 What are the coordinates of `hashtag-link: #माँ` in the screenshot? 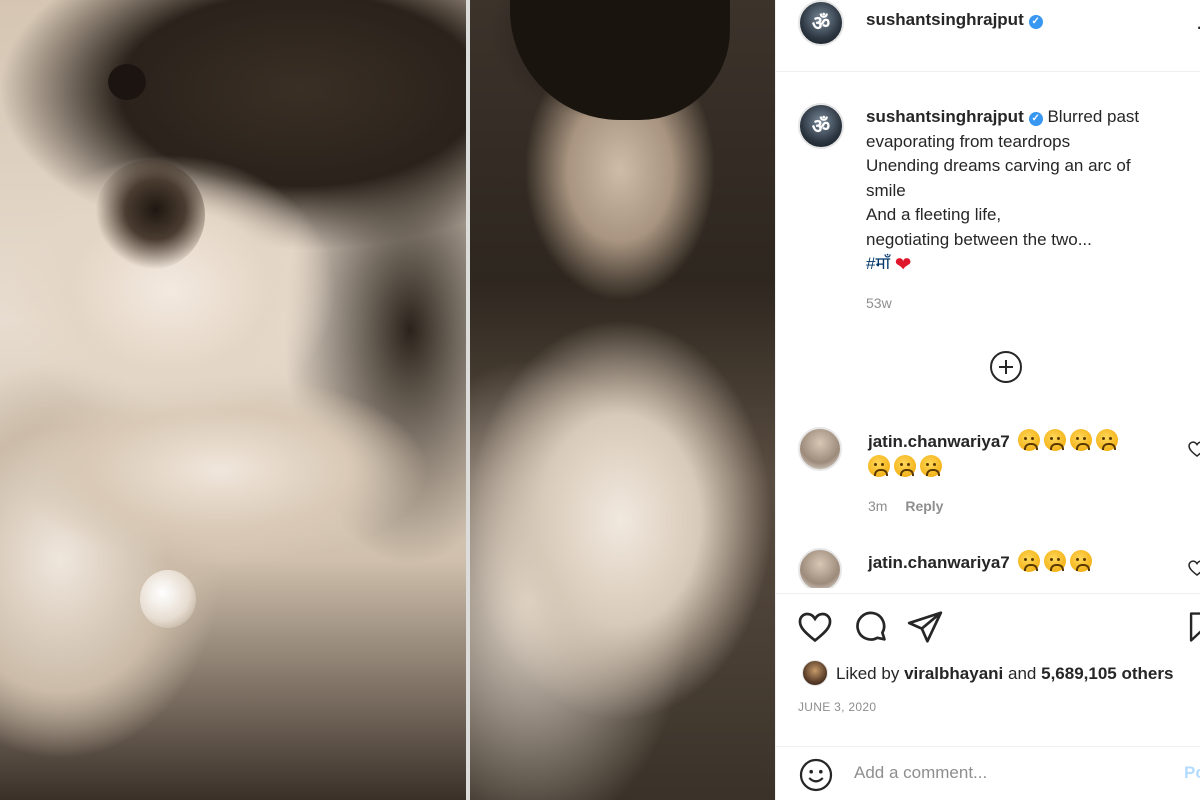 It's located at (878, 263).